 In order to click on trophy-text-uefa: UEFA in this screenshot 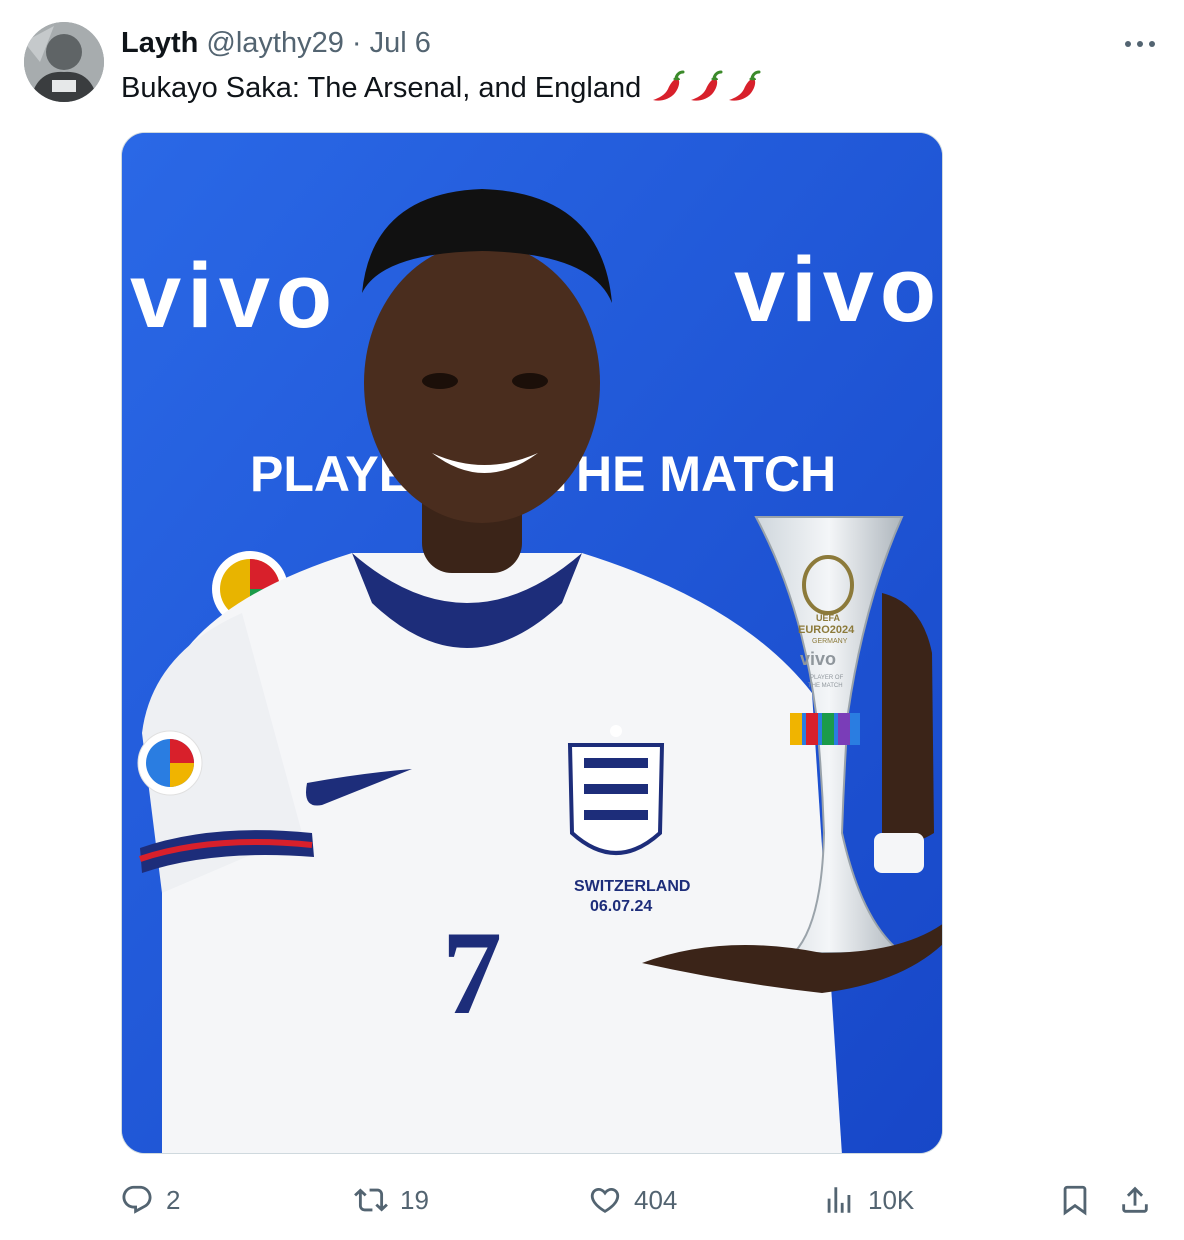, I will do `click(828, 618)`.